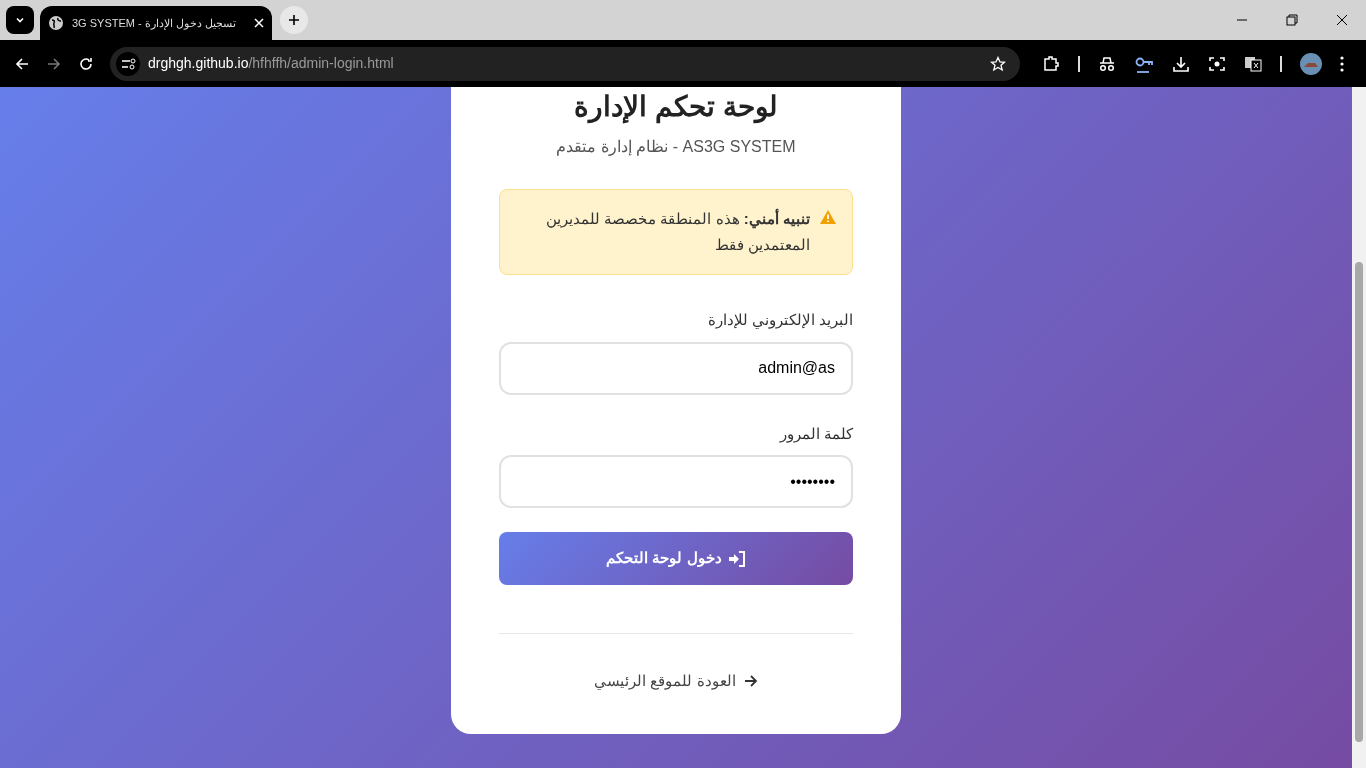  Describe the element at coordinates (128, 63) in the screenshot. I see `site-settings-icon` at that location.